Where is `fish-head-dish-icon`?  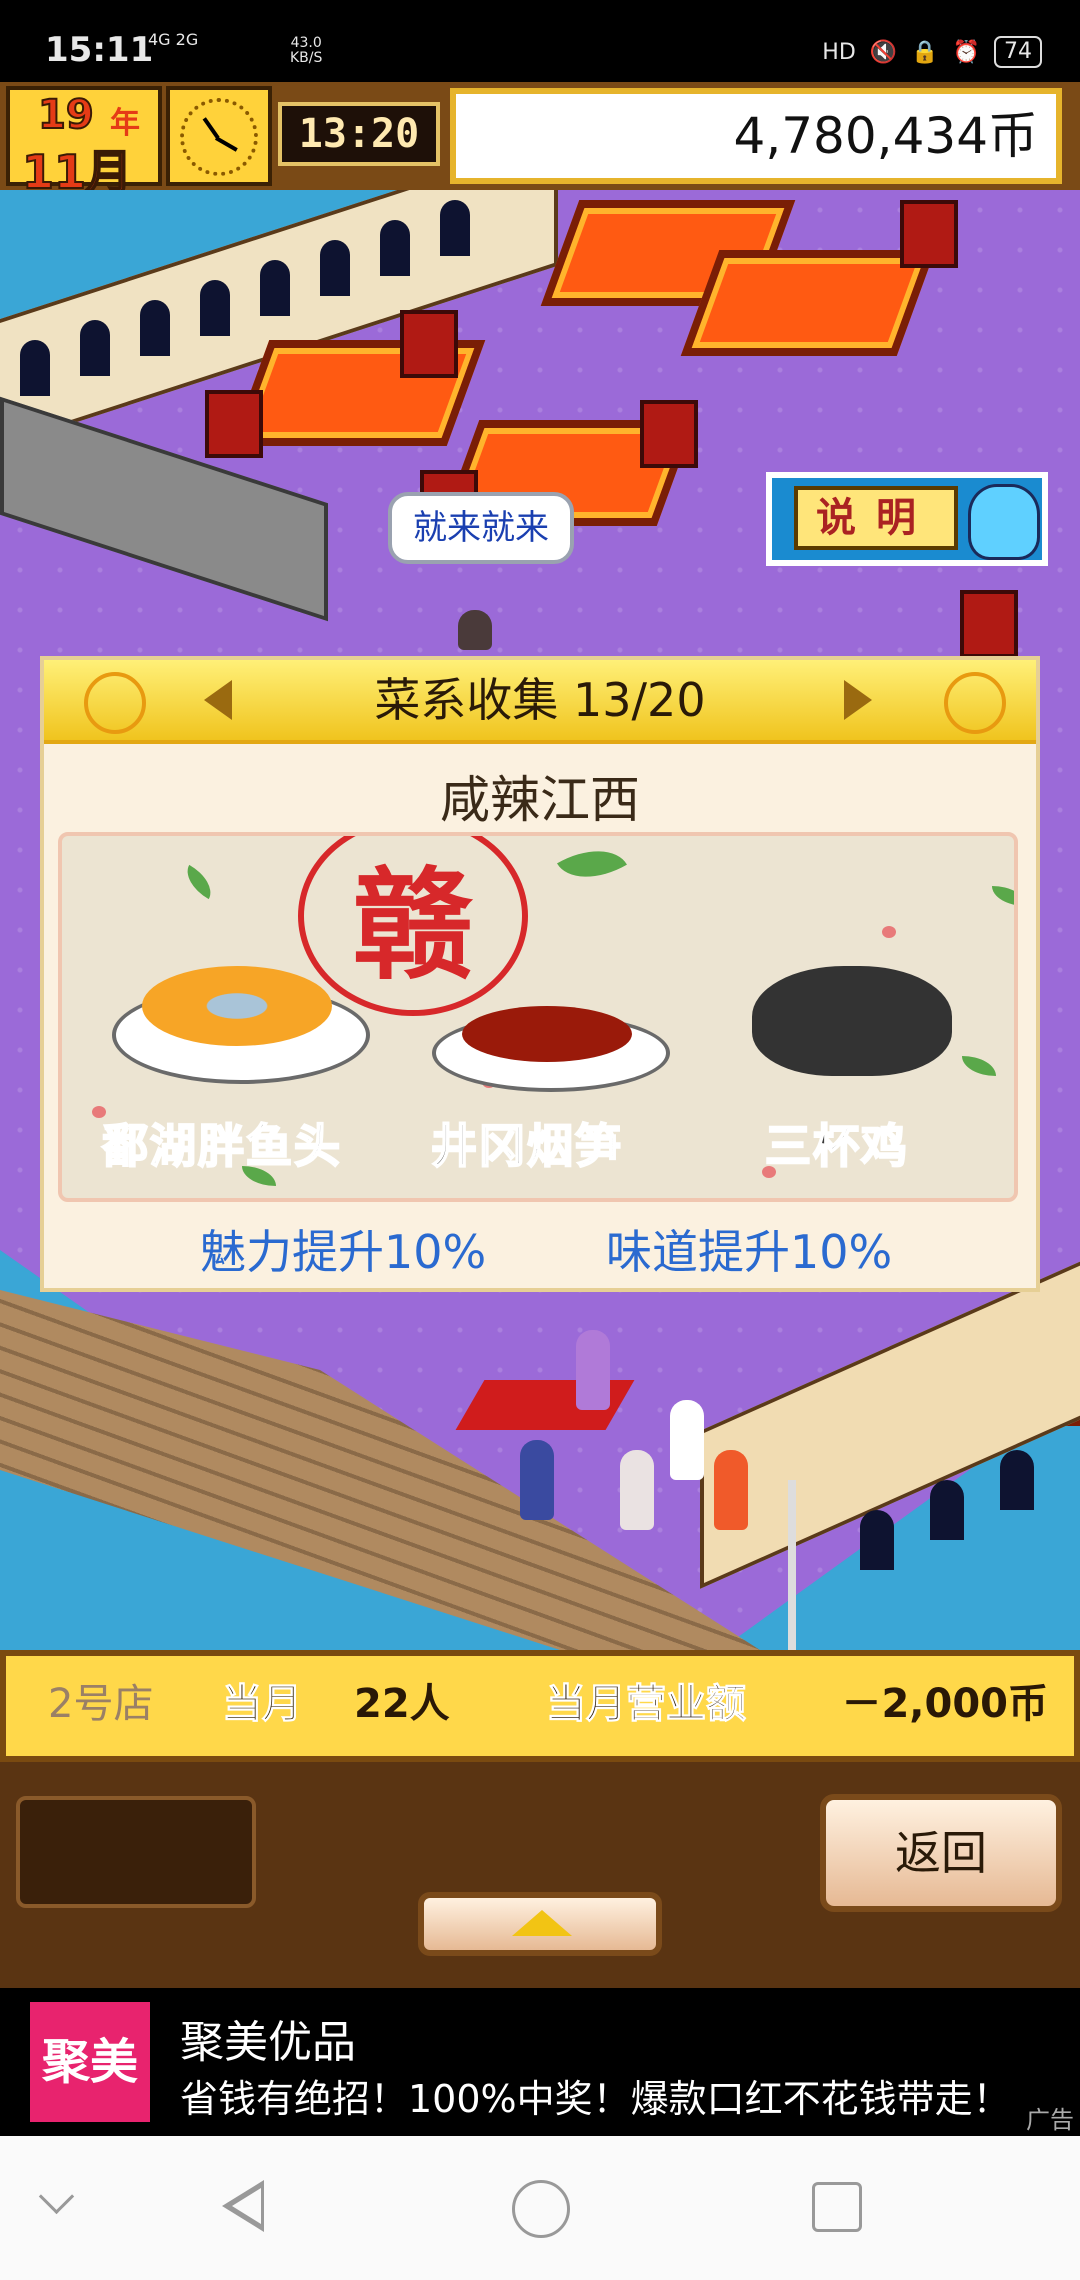 fish-head-dish-icon is located at coordinates (237, 1006).